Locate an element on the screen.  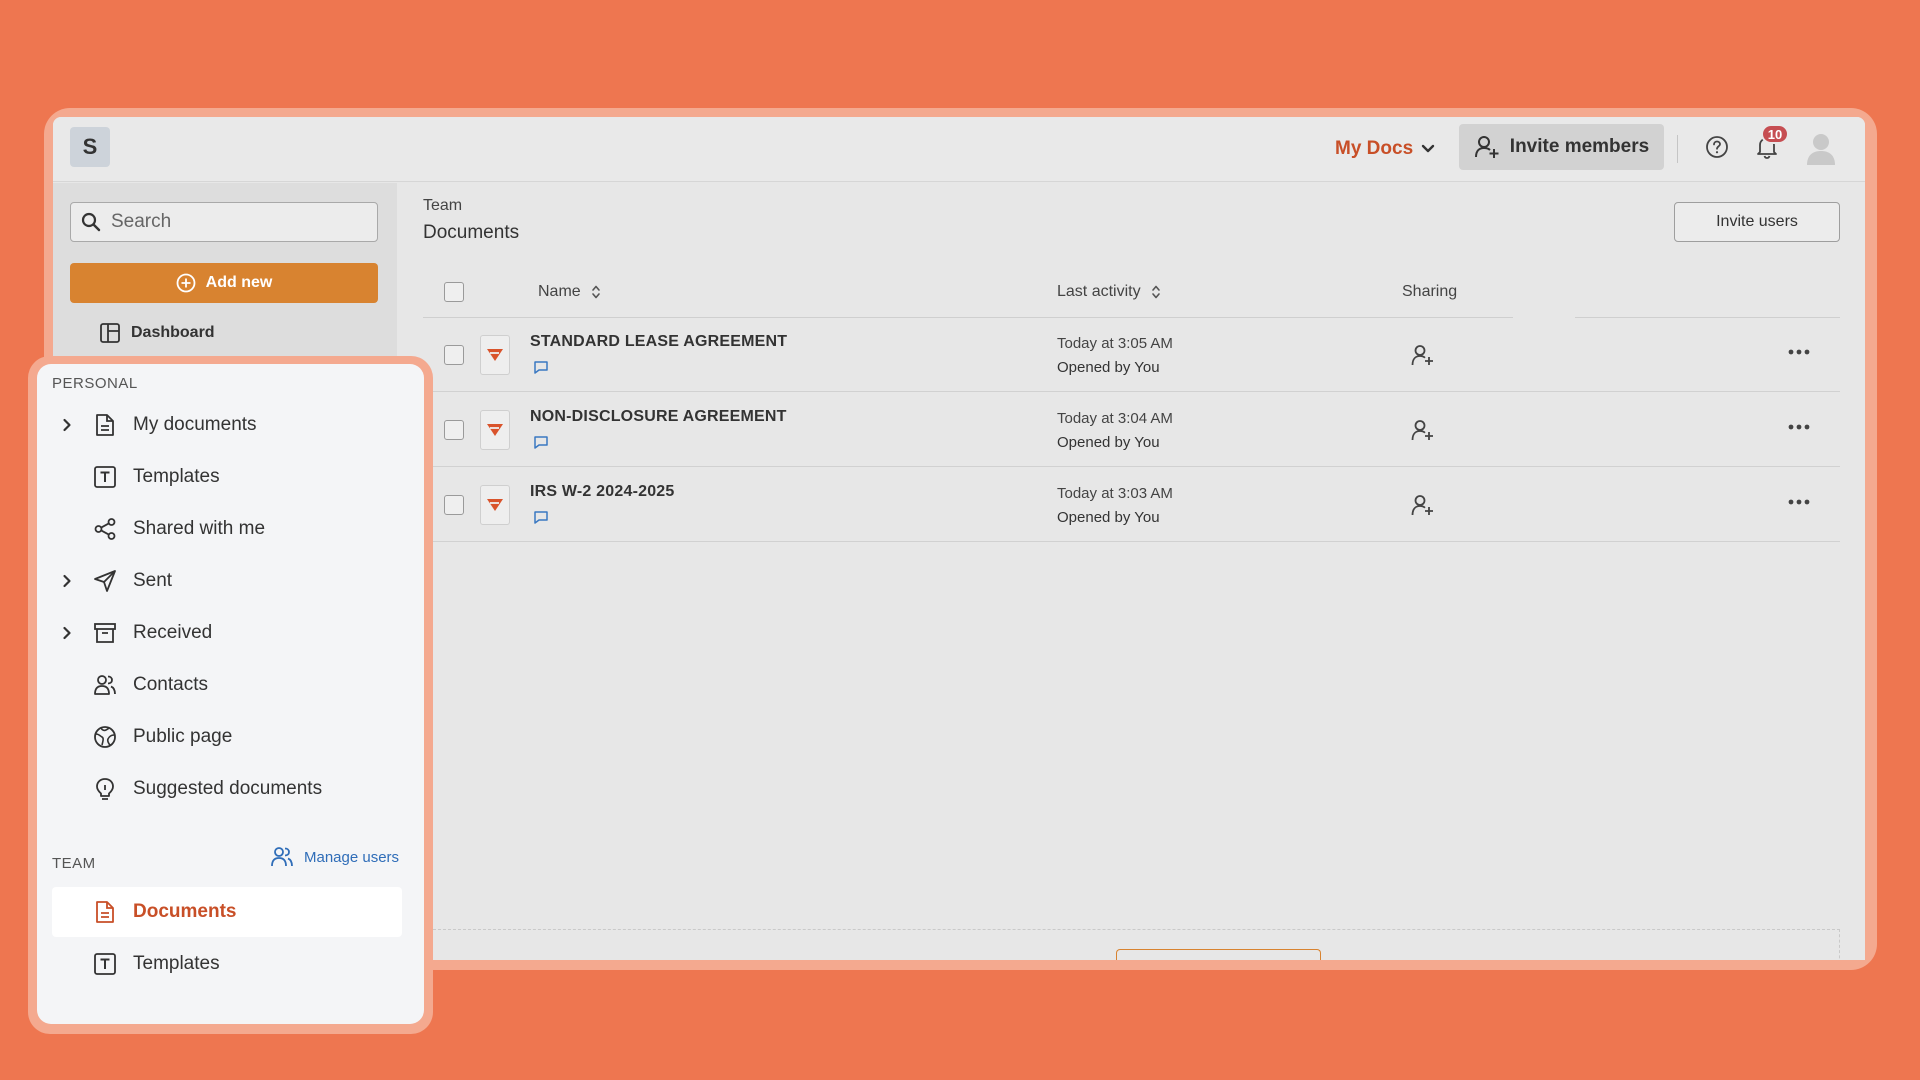
dashboard-icon is located at coordinates (110, 333).